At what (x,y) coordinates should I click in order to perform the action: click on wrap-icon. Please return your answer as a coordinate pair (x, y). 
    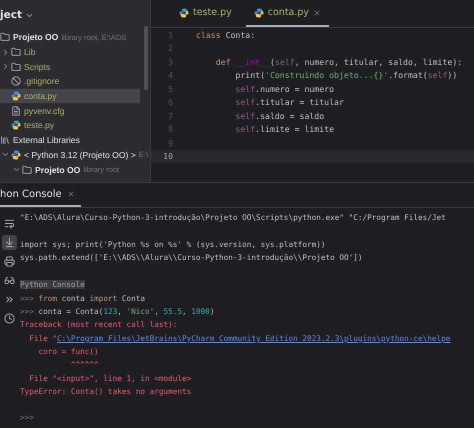
    Looking at the image, I should click on (9, 223).